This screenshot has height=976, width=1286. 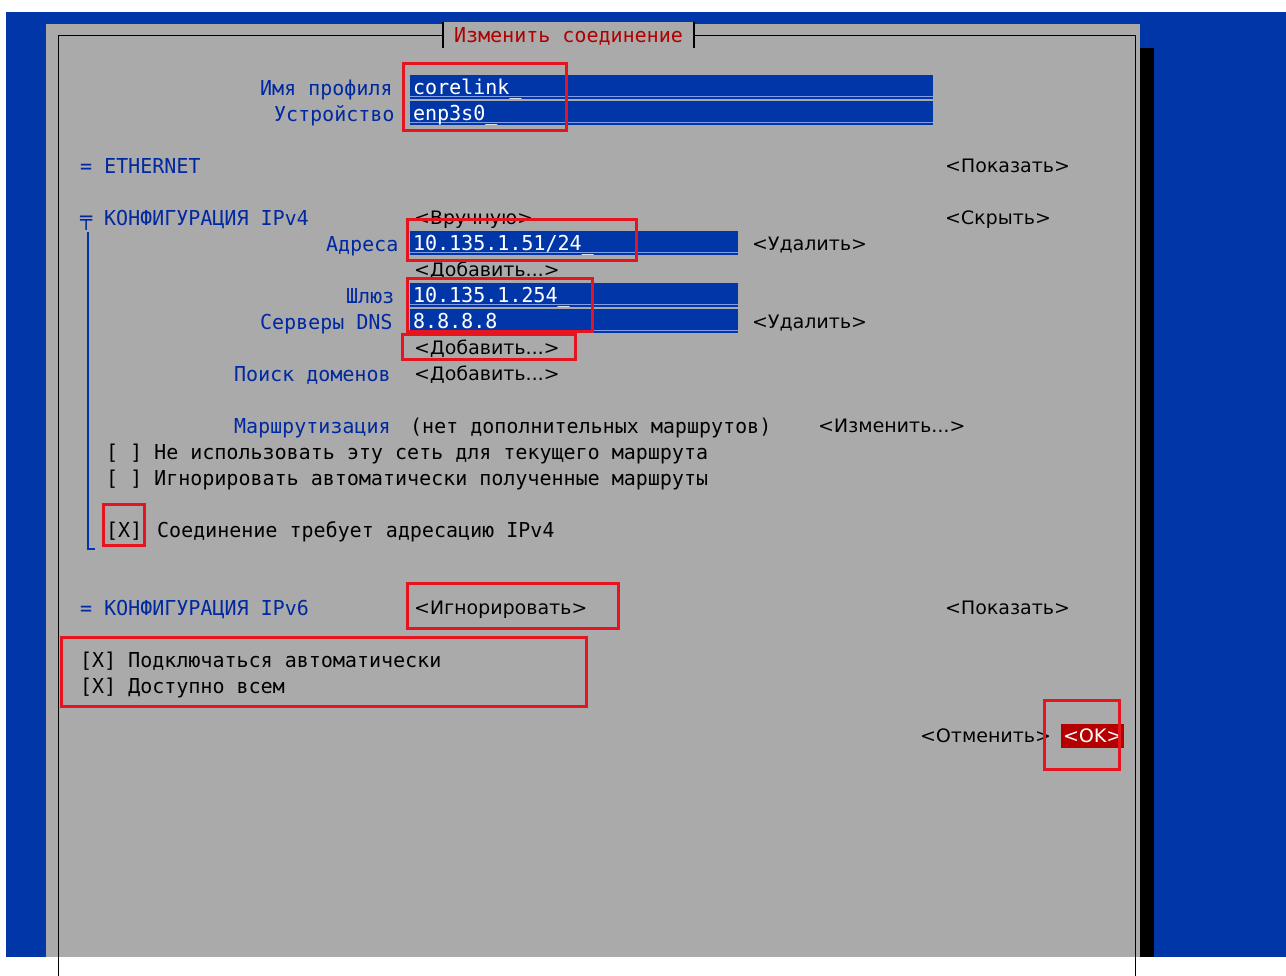 I want to click on addresses-label: Адреса, so click(x=362, y=244).